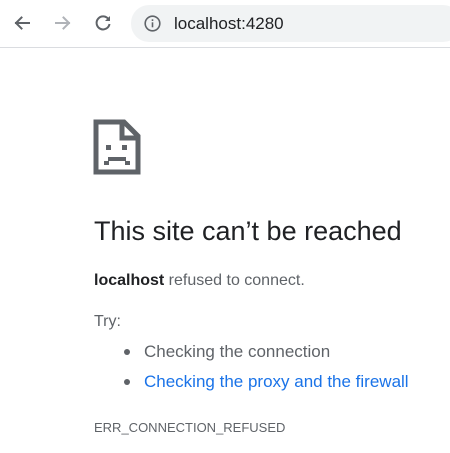 The height and width of the screenshot is (453, 450). Describe the element at coordinates (117, 147) in the screenshot. I see `sad-page-icon` at that location.